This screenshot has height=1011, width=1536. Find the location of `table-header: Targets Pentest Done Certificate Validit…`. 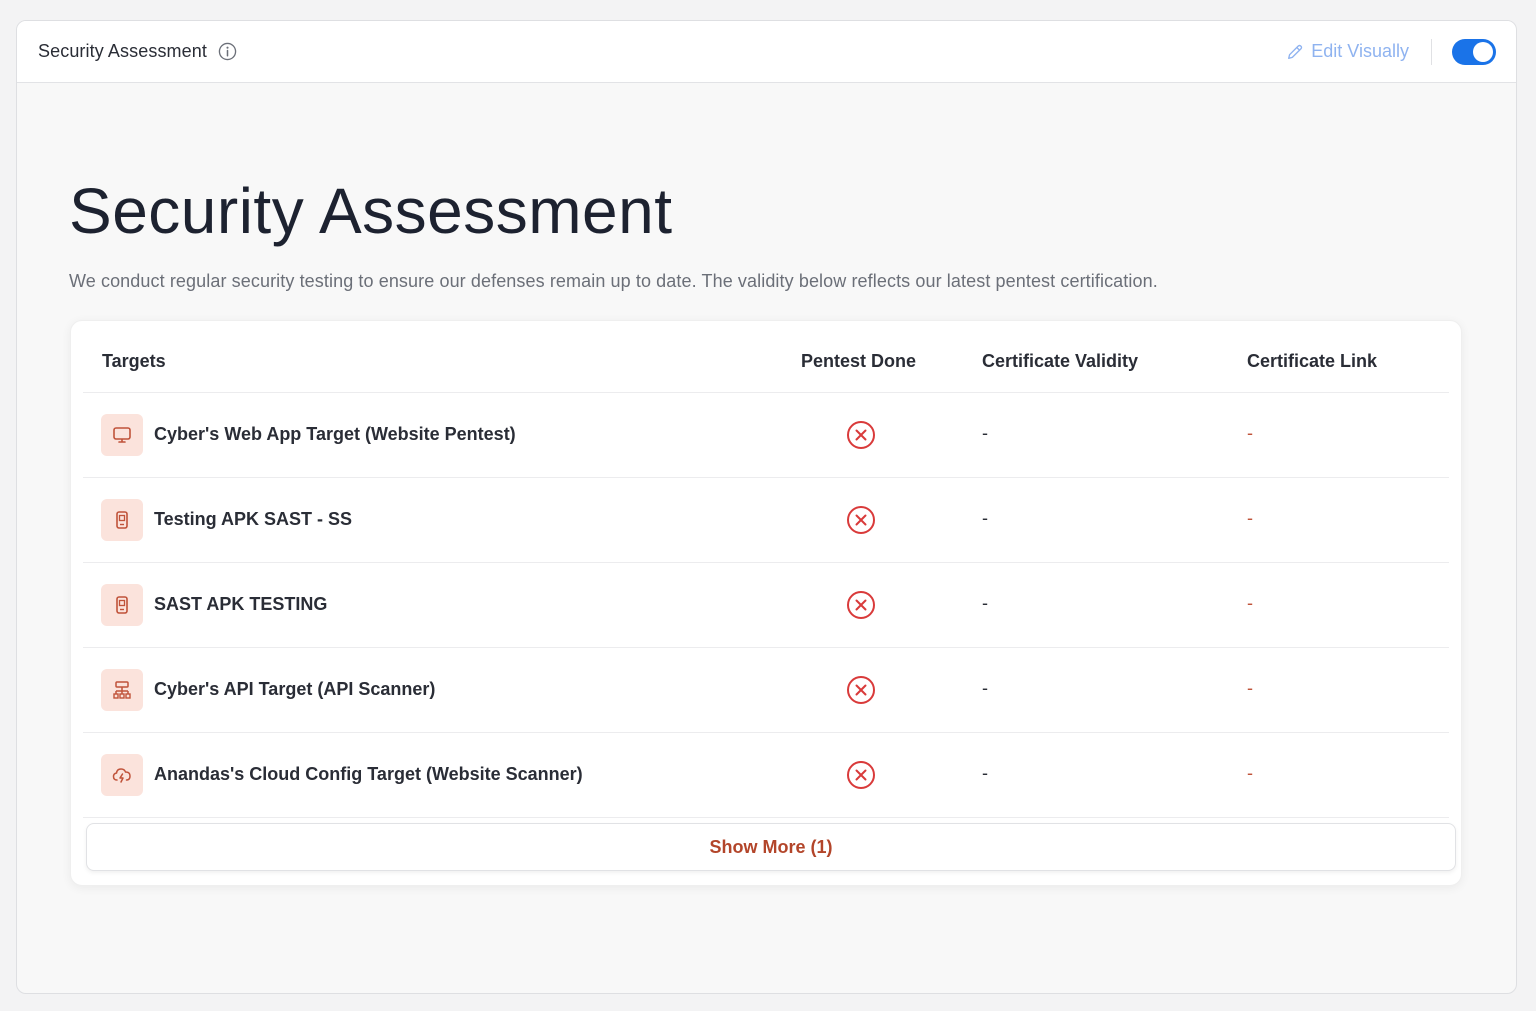

table-header: Targets Pentest Done Certificate Validit… is located at coordinates (766, 357).